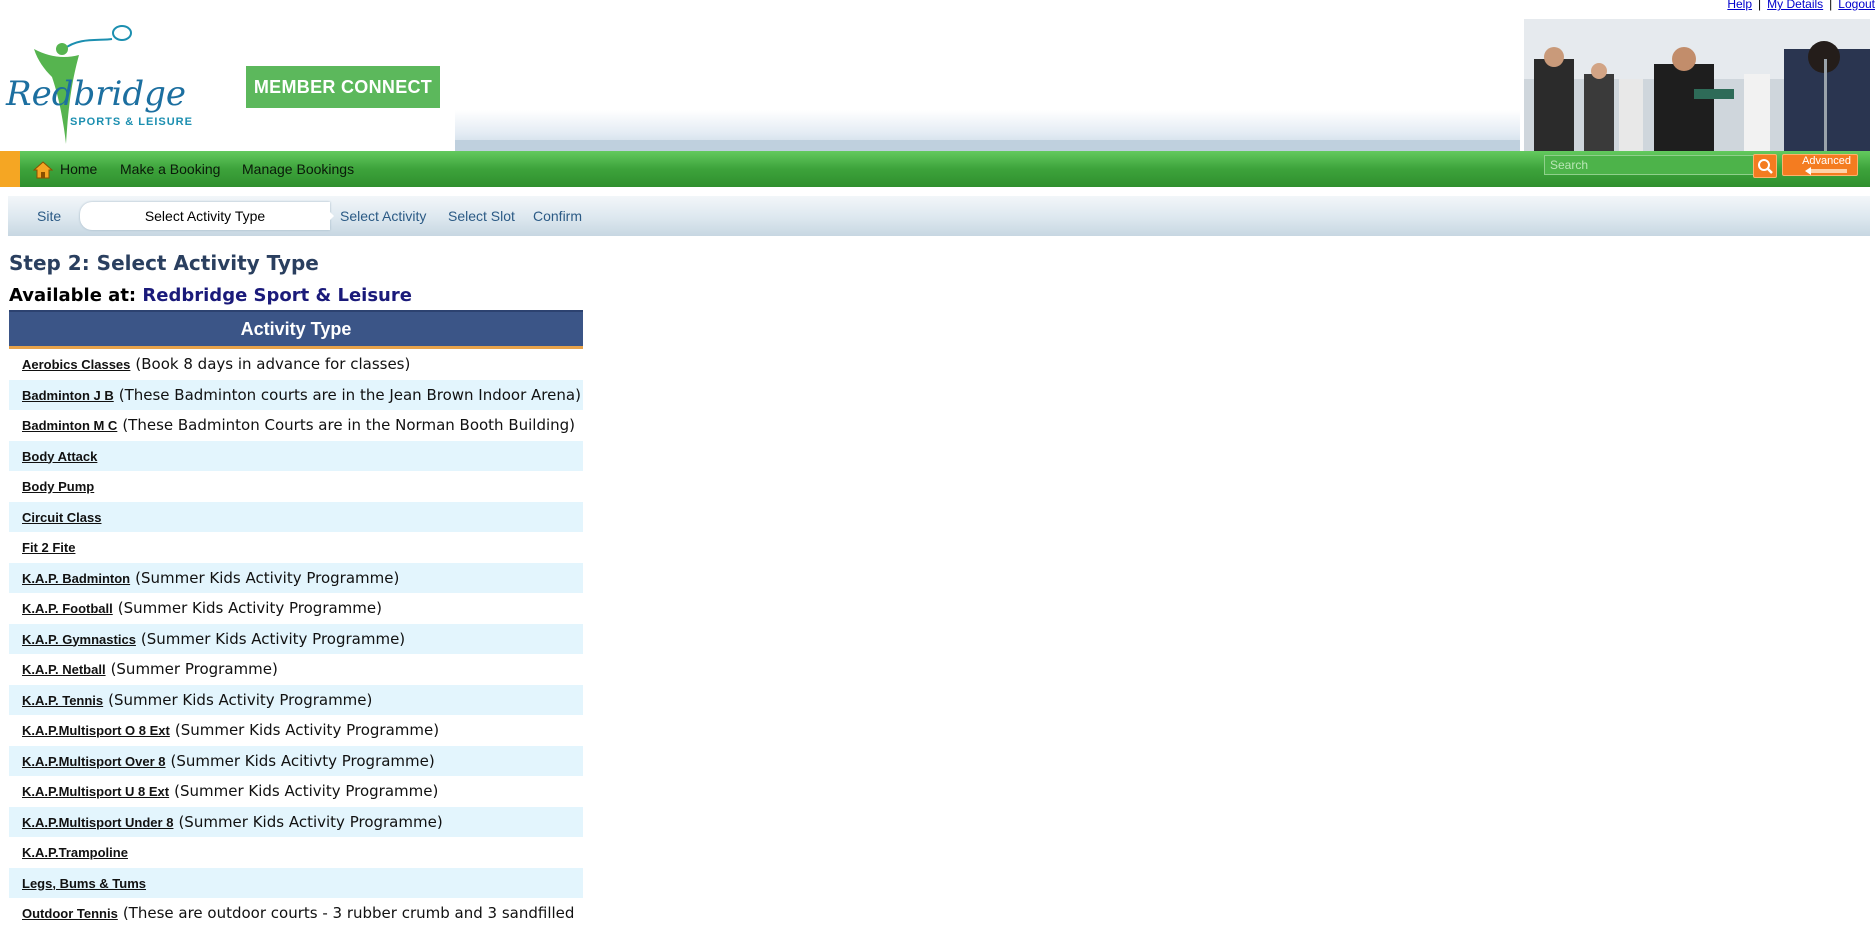  I want to click on activity-link: K.A.P.Trampoline, so click(75, 852).